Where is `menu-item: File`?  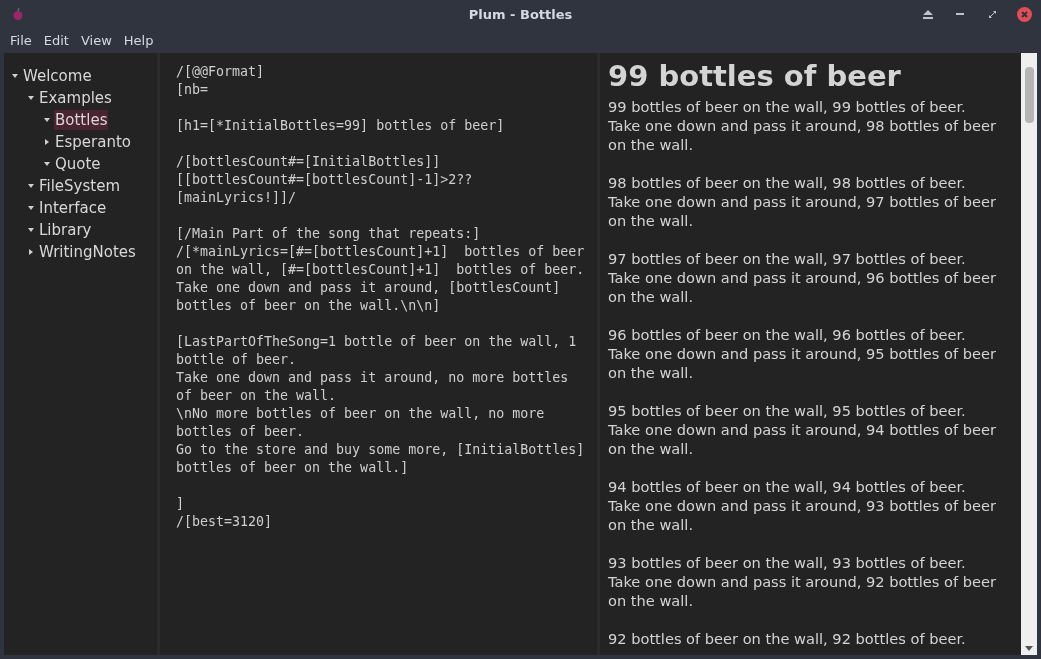 menu-item: File is located at coordinates (21, 40).